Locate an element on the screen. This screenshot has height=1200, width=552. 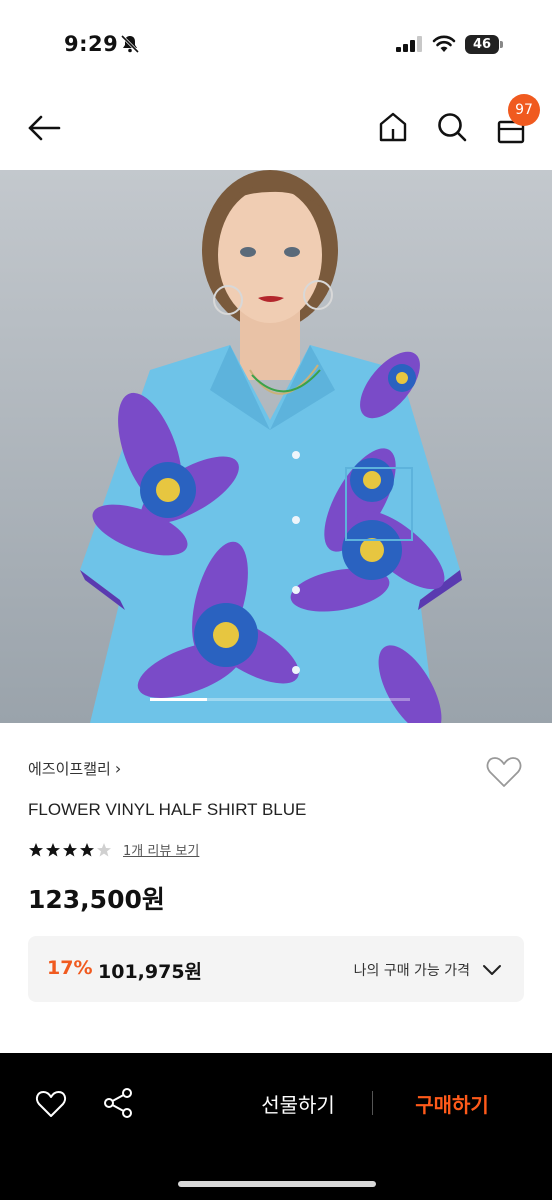
buy-button: 구매하기 is located at coordinates (452, 1105).